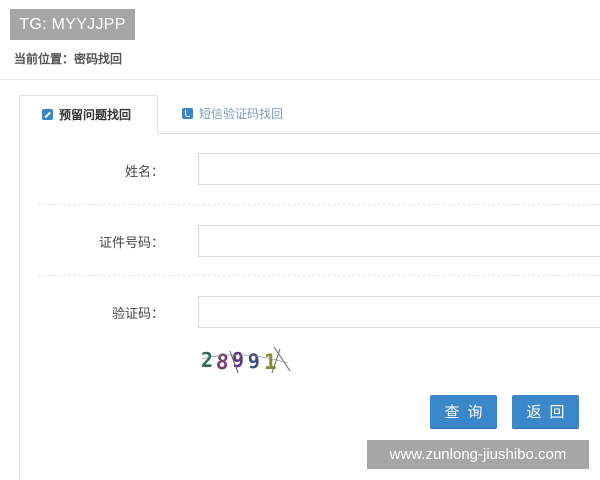 This screenshot has width=600, height=480. I want to click on captcha-char: 1, so click(270, 362).